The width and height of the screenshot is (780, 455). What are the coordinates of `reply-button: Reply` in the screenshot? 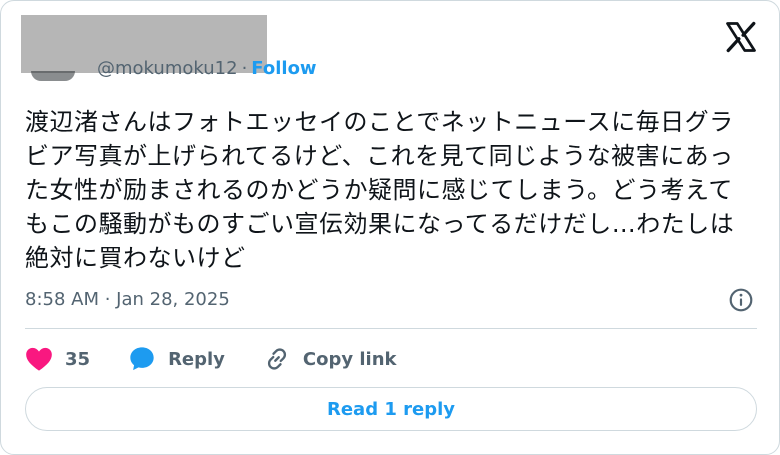 It's located at (176, 359).